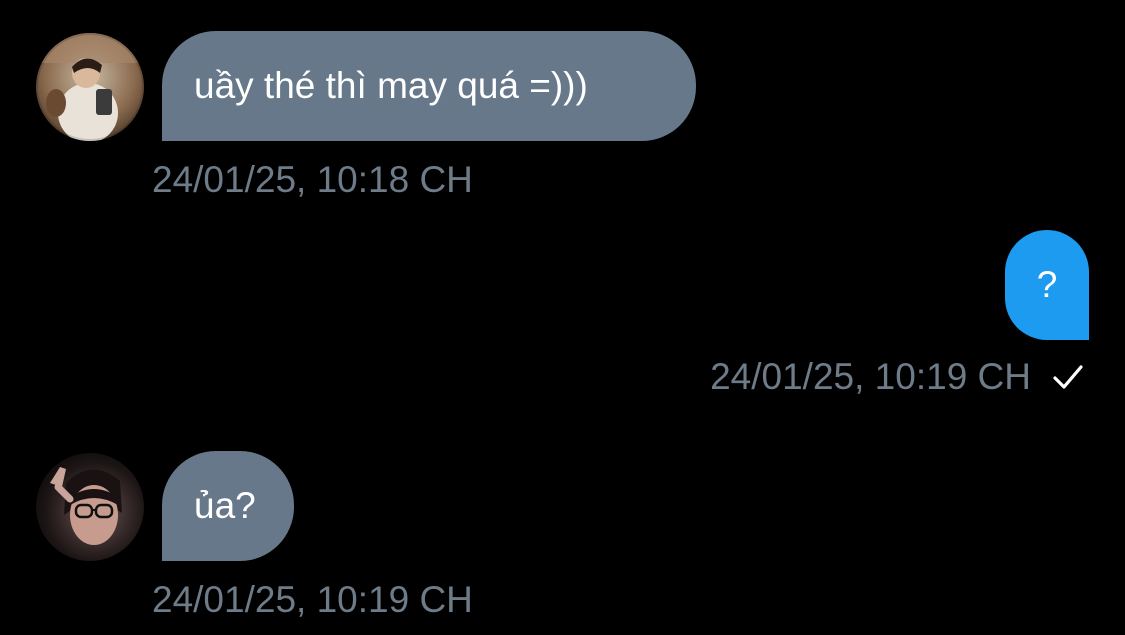  I want to click on outgoing-message-bubble: ?, so click(1047, 285).